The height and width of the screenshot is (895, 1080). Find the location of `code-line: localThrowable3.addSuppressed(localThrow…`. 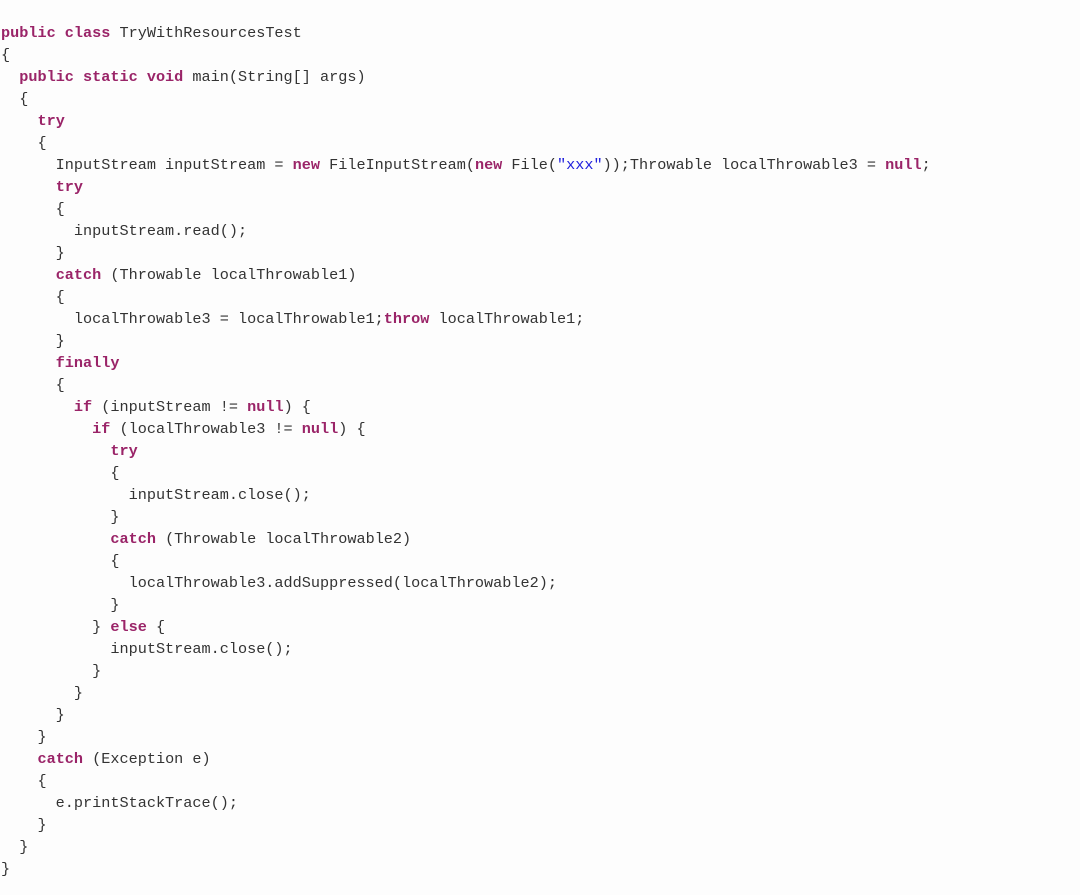

code-line: localThrowable3.addSuppressed(localThrow… is located at coordinates (540, 583).